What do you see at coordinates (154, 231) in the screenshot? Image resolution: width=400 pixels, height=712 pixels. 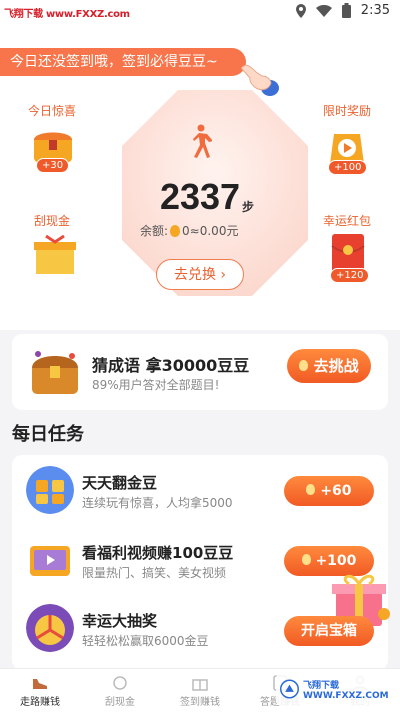 I see `balance-label: 余额:` at bounding box center [154, 231].